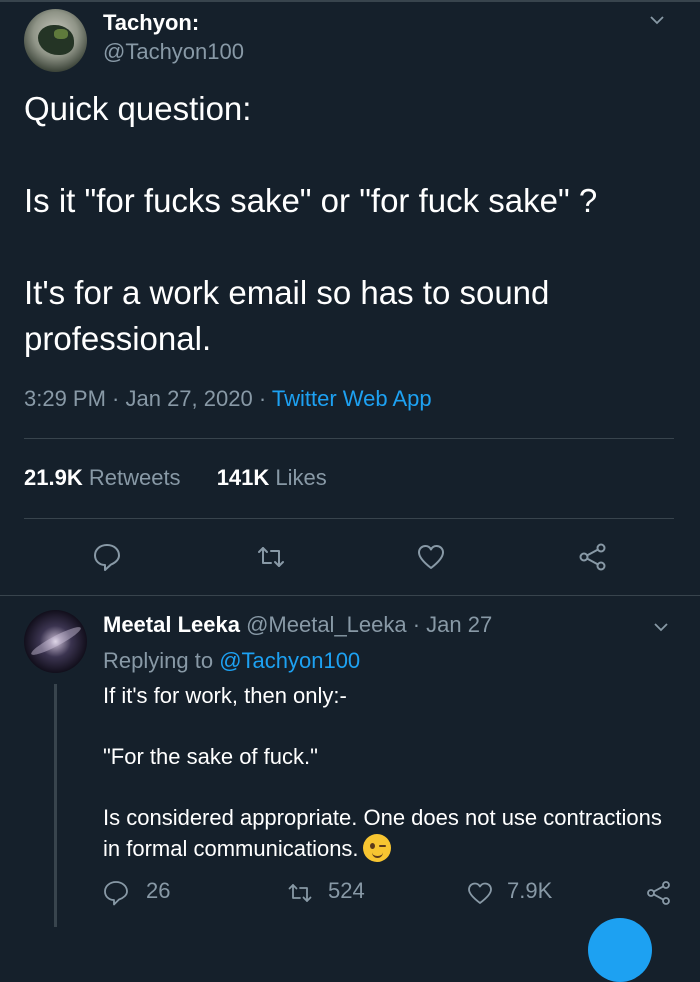 This screenshot has height=982, width=700. I want to click on reply-line: If it's for work, then only:-, so click(225, 695).